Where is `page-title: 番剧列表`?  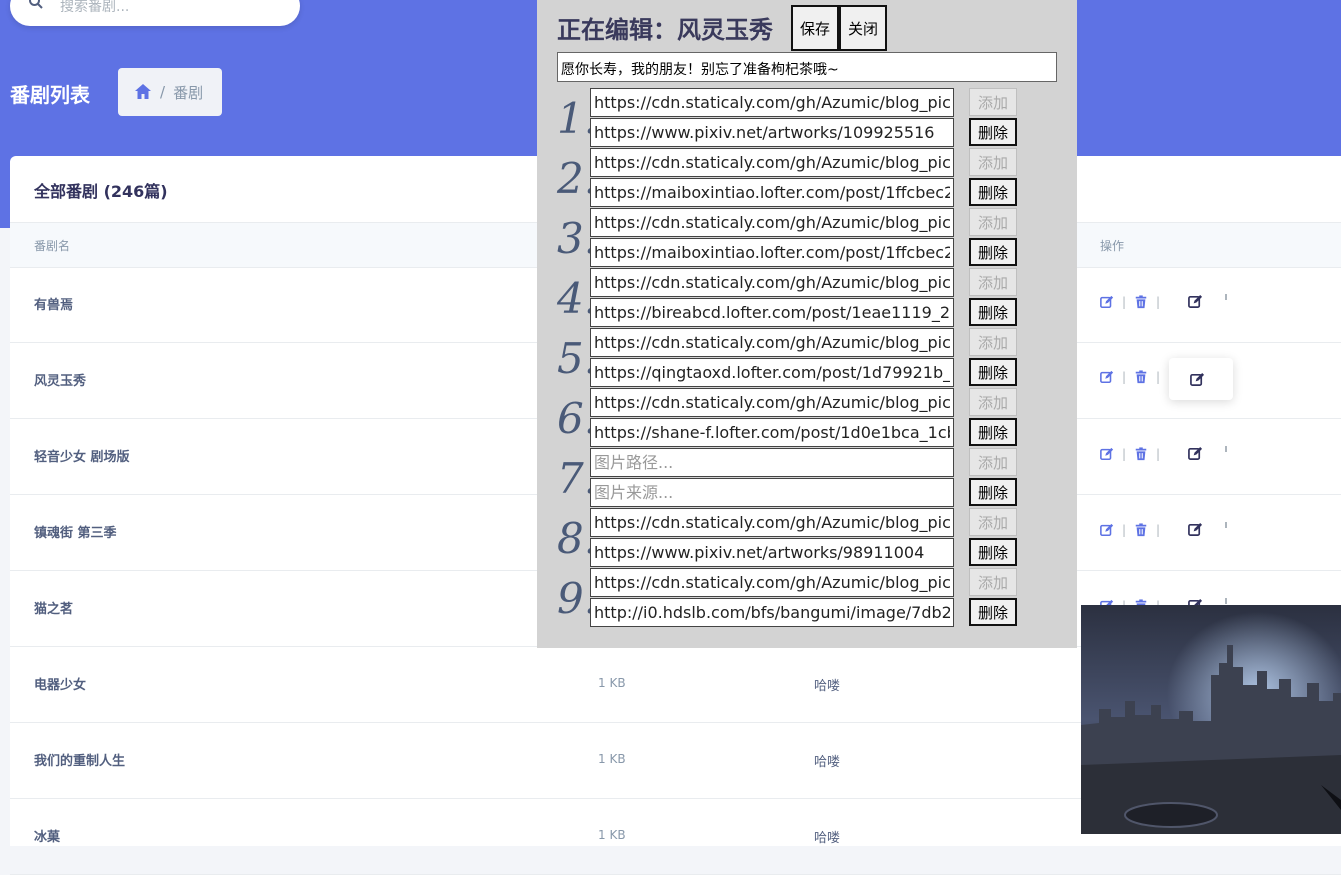
page-title: 番剧列表 is located at coordinates (50, 95).